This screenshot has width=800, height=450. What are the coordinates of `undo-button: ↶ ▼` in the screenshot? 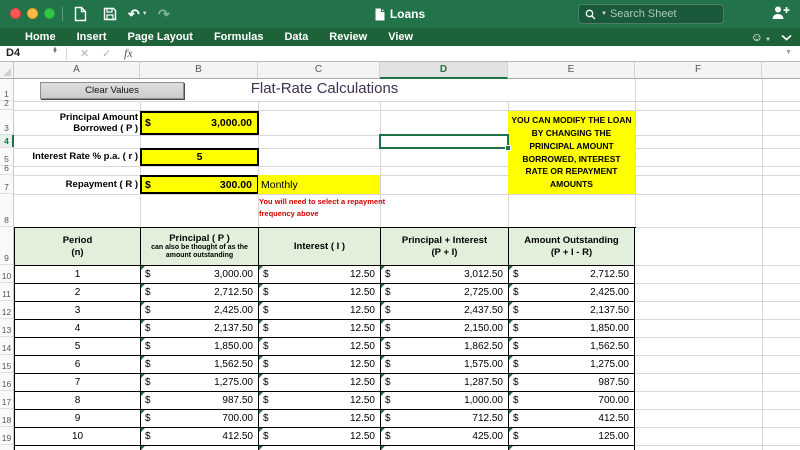 It's located at (138, 14).